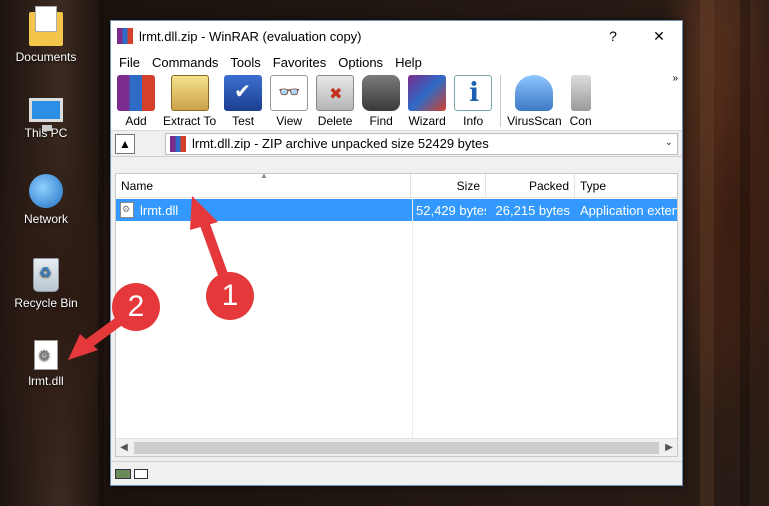 Image resolution: width=769 pixels, height=506 pixels. I want to click on desktop-icon-recycle-bin: Recycle Bin, so click(46, 284).